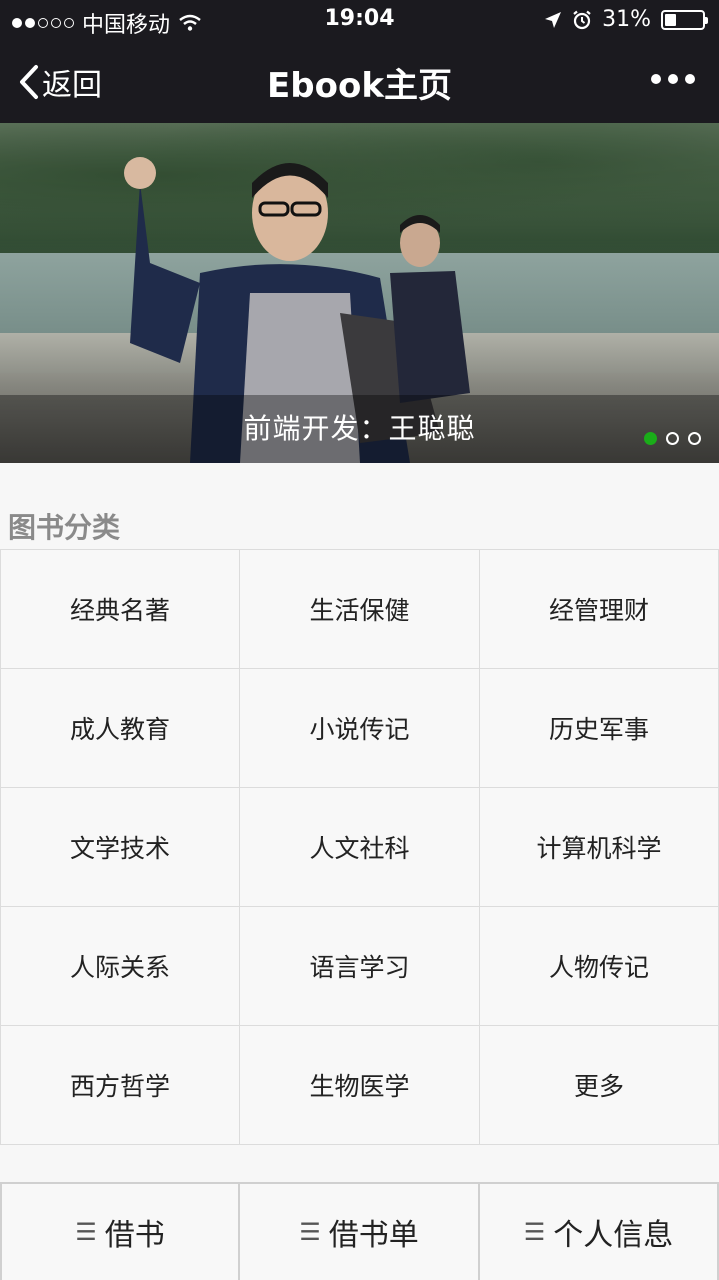 Image resolution: width=719 pixels, height=1280 pixels. I want to click on battery-level-fill, so click(670, 19).